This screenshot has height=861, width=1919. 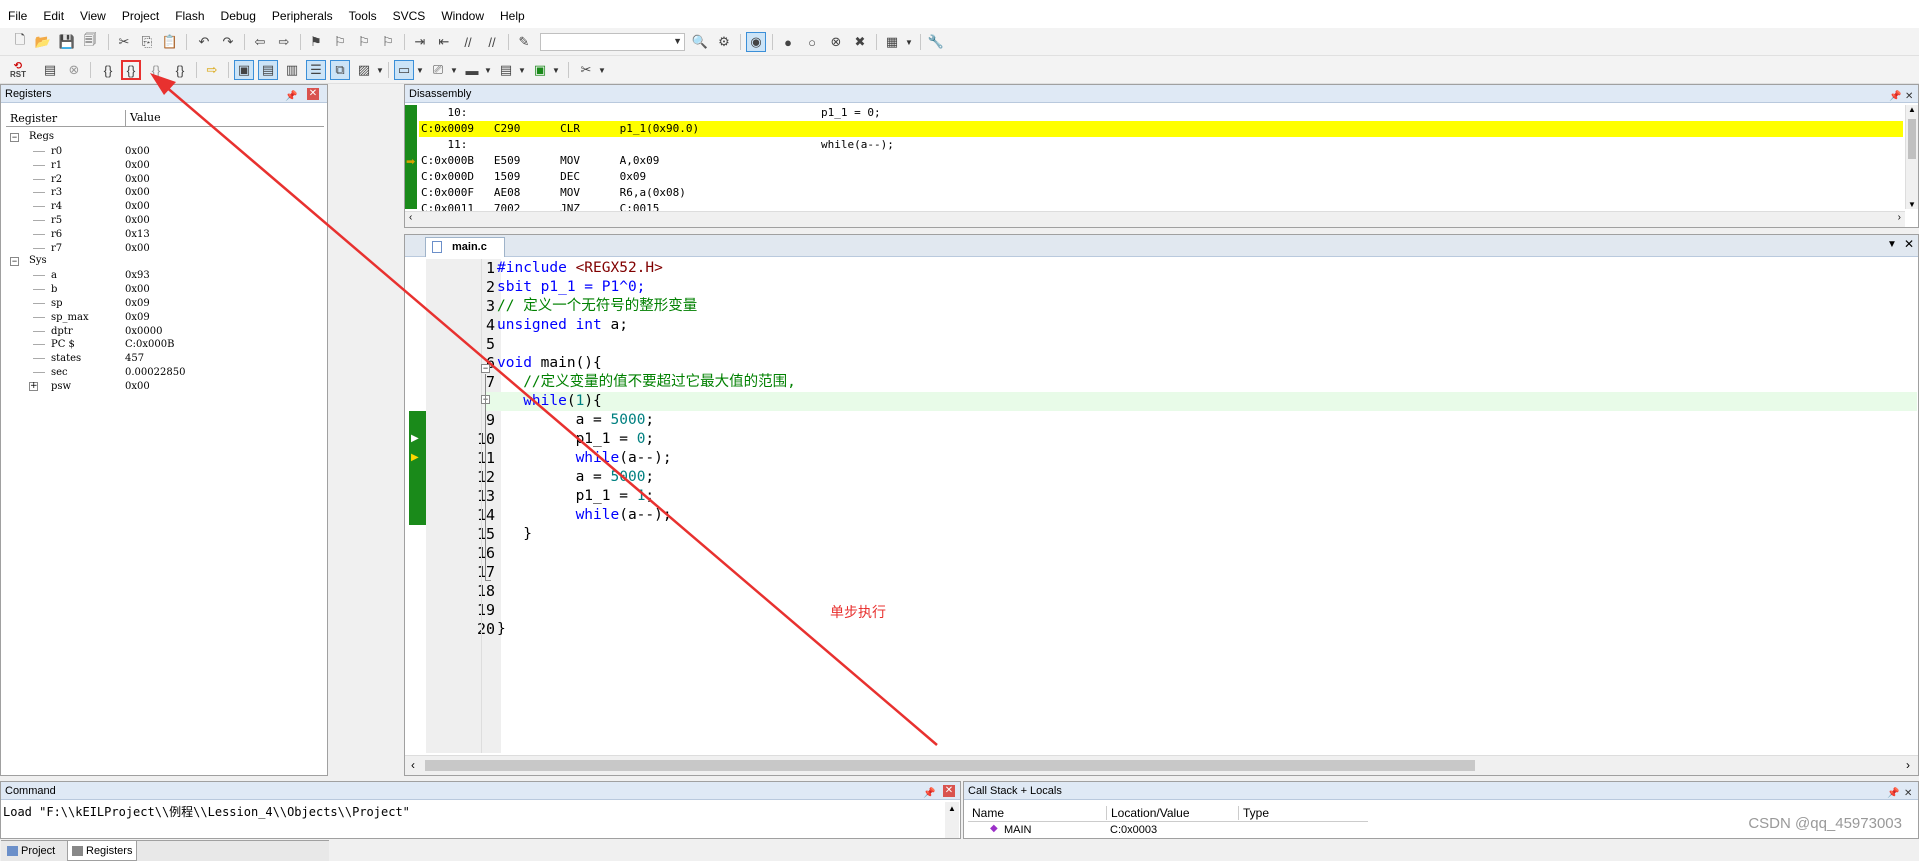 What do you see at coordinates (1168, 831) in the screenshot?
I see `callstack-row: ◆ MAIN C:0x0003` at bounding box center [1168, 831].